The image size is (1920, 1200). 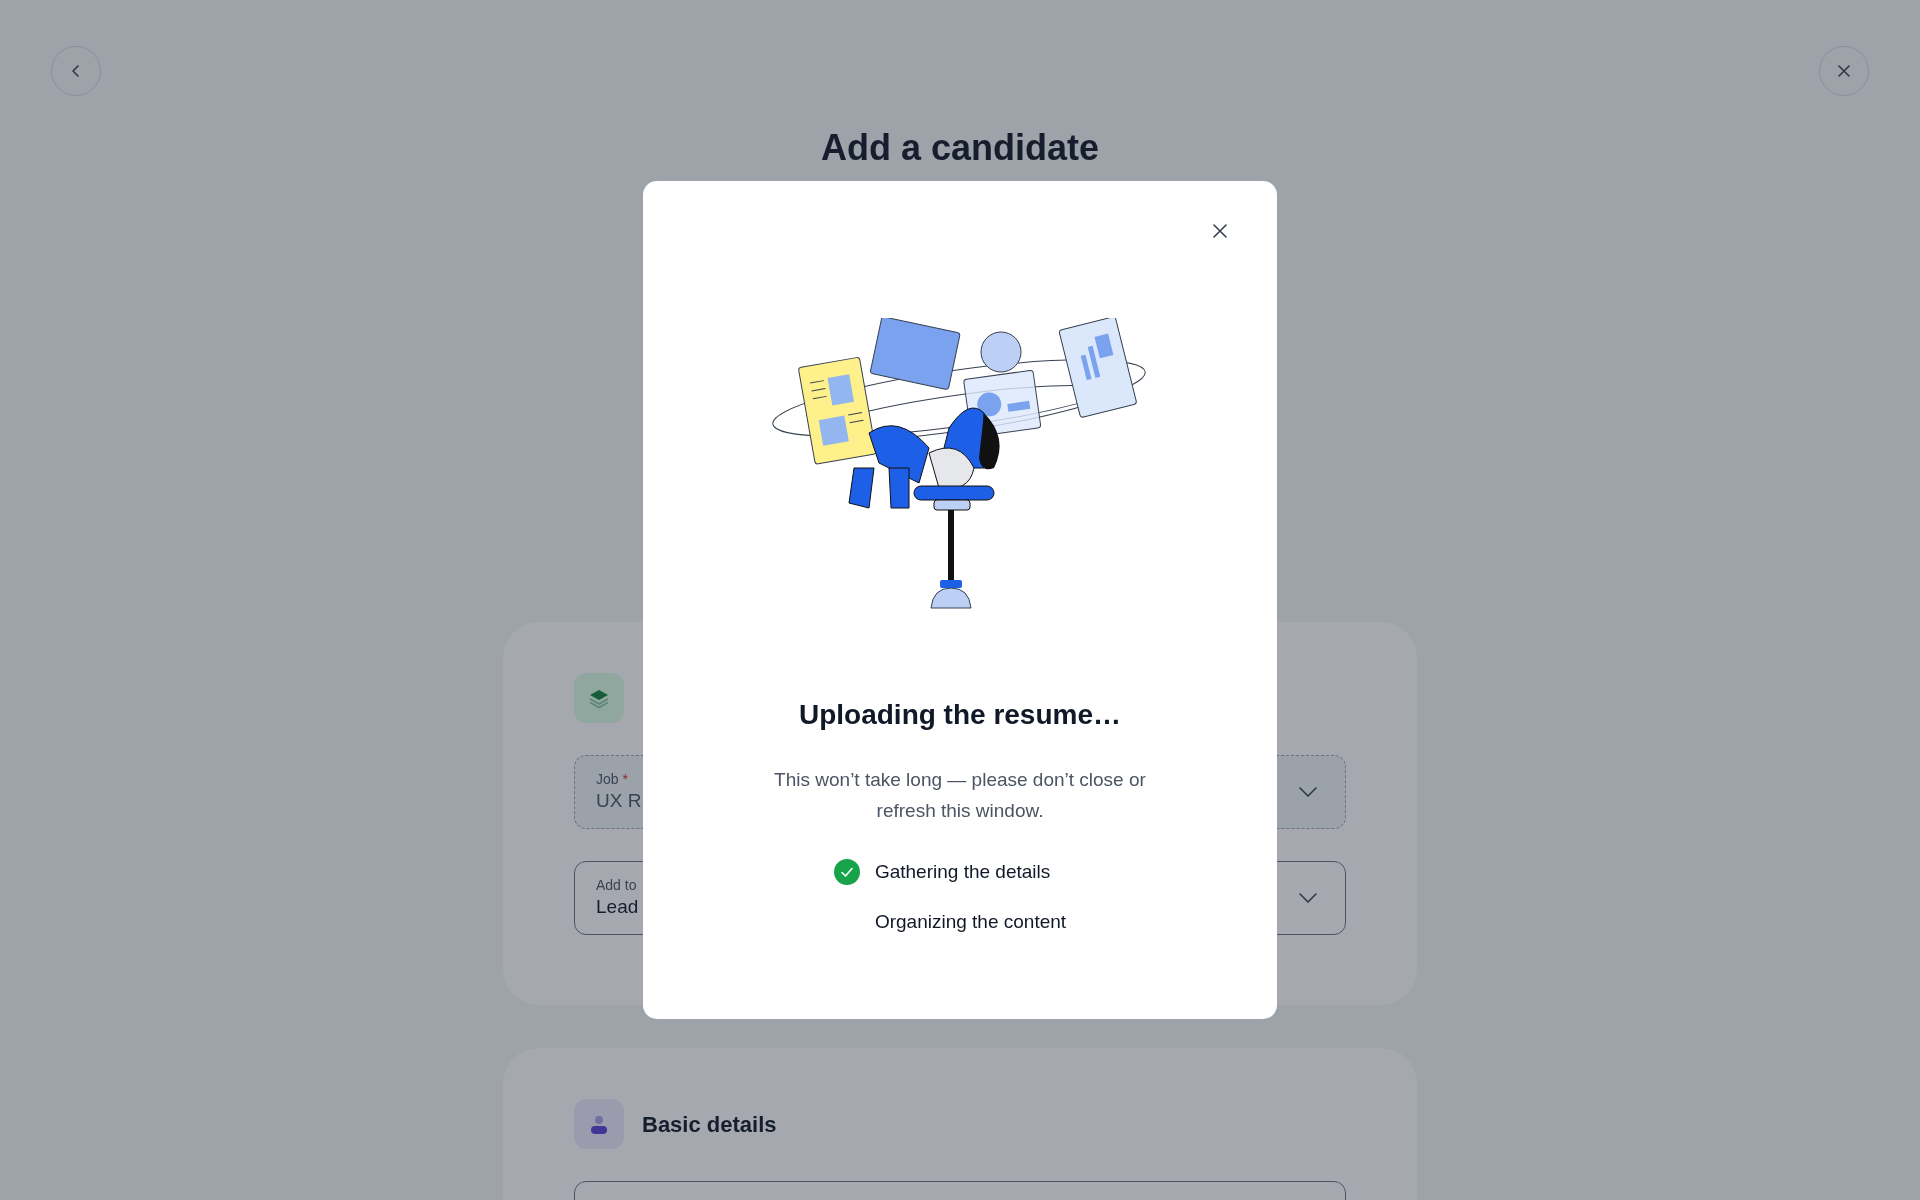 I want to click on field-label: Add to, so click(x=616, y=885).